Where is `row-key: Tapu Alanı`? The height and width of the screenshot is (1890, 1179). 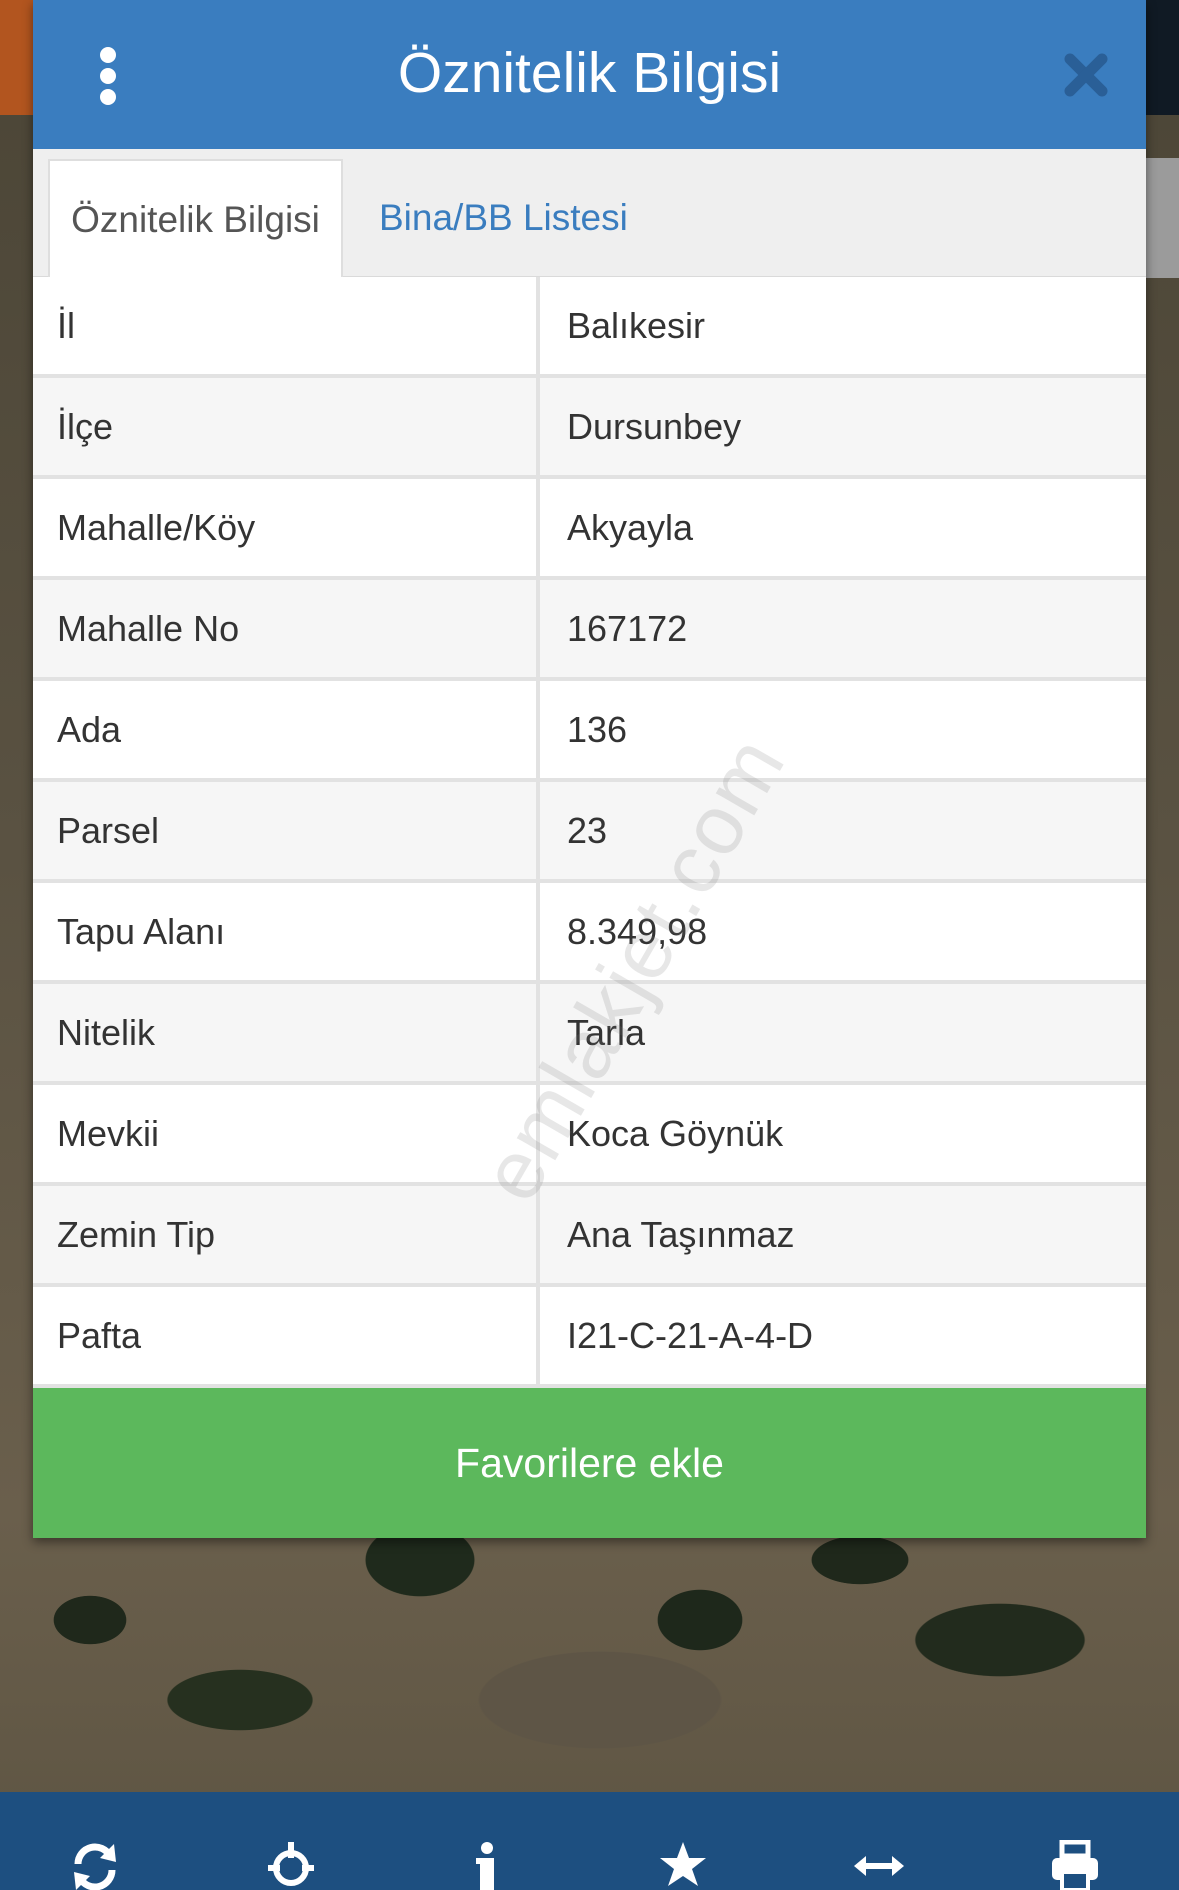
row-key: Tapu Alanı is located at coordinates (286, 931).